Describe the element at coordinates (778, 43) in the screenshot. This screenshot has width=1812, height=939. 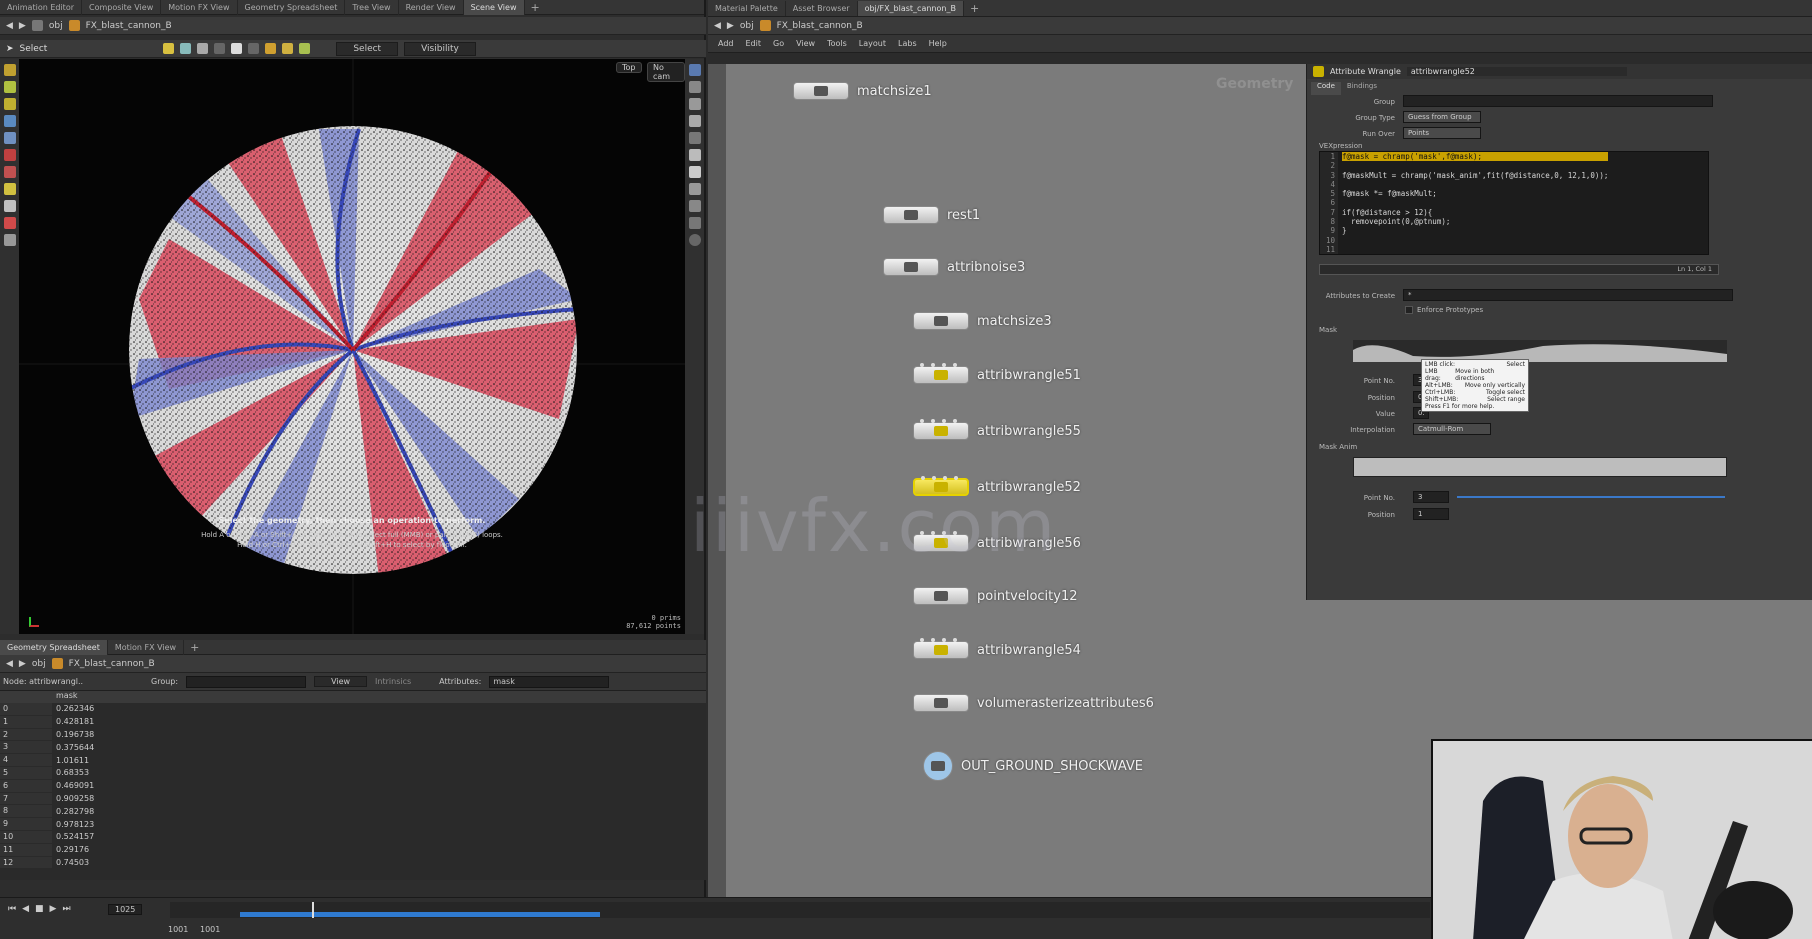
I see `menu-go: Go` at that location.